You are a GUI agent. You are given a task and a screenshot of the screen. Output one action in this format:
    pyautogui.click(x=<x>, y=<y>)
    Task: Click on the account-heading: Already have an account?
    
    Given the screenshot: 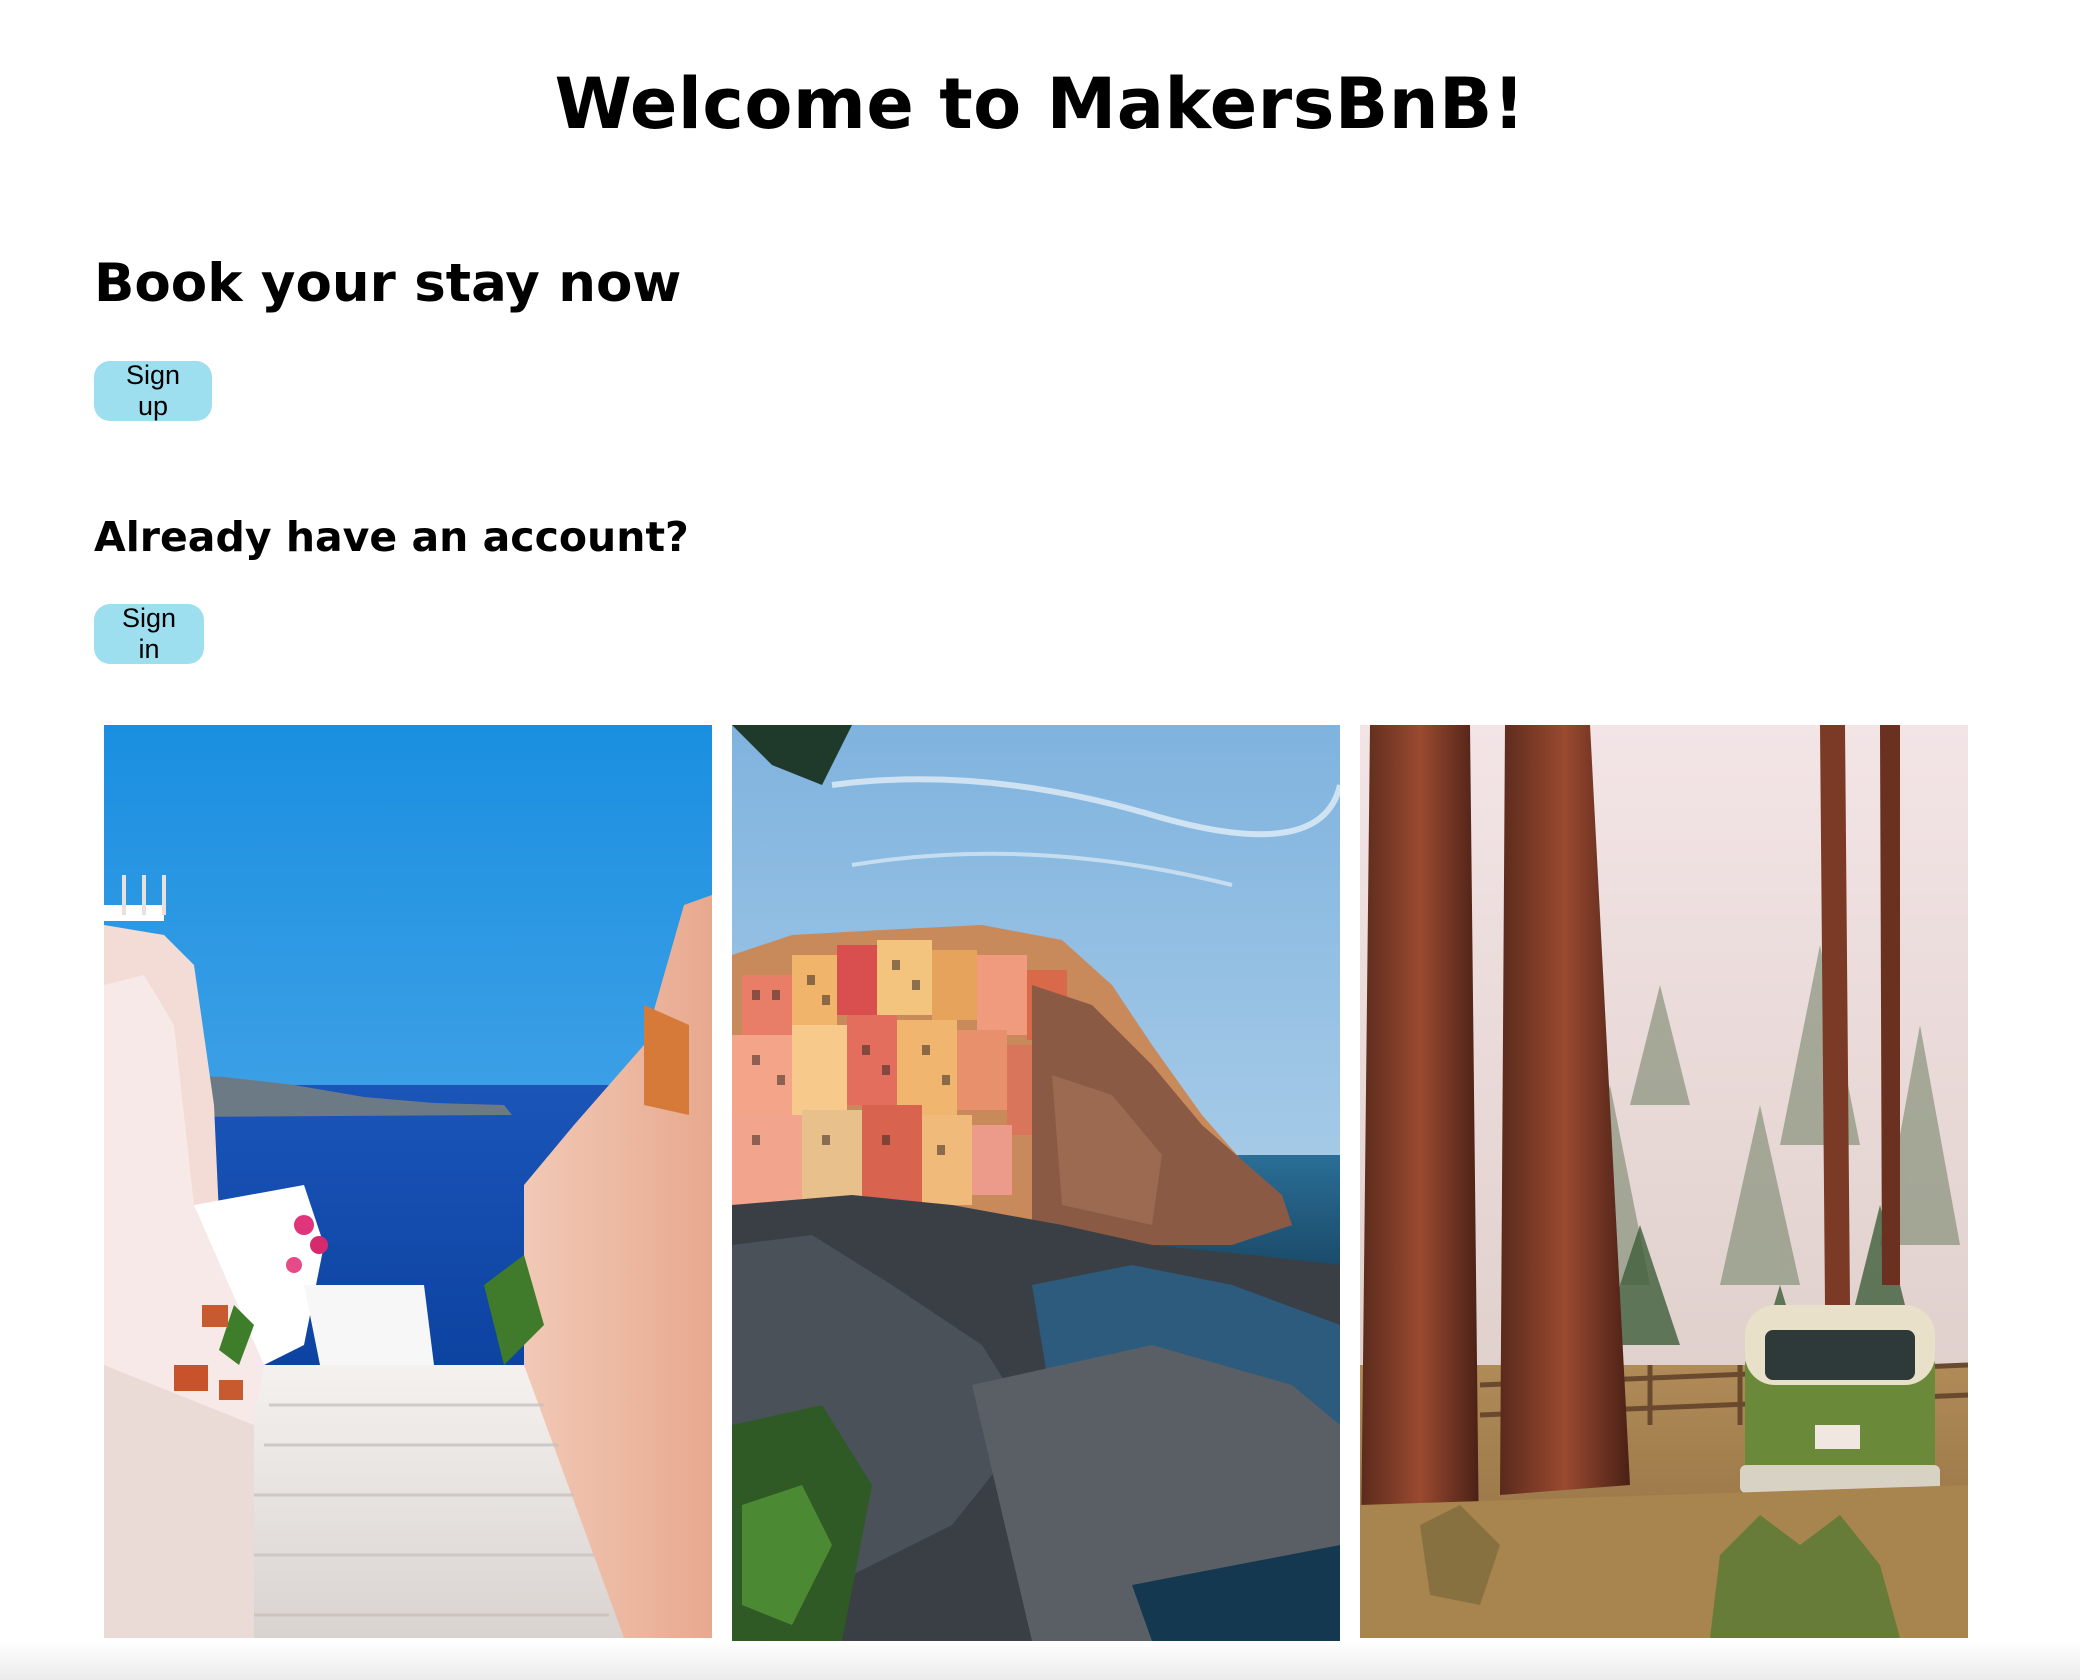 What is the action you would take?
    pyautogui.click(x=391, y=537)
    